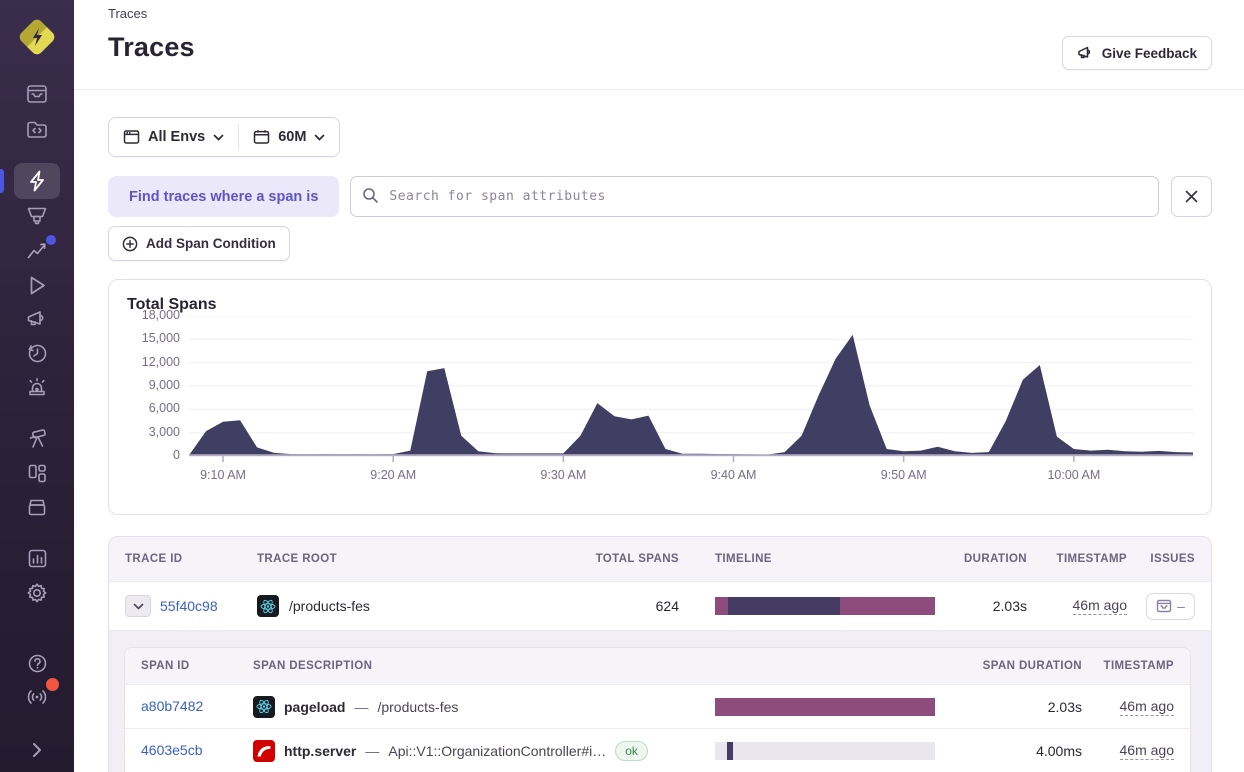  I want to click on x-axis-tick-label: 9:50 AM, so click(903, 475).